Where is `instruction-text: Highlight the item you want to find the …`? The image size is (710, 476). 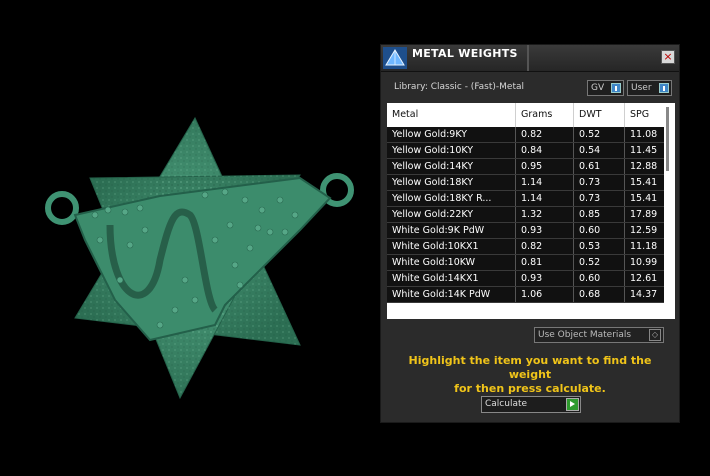 instruction-text: Highlight the item you want to find the … is located at coordinates (530, 375).